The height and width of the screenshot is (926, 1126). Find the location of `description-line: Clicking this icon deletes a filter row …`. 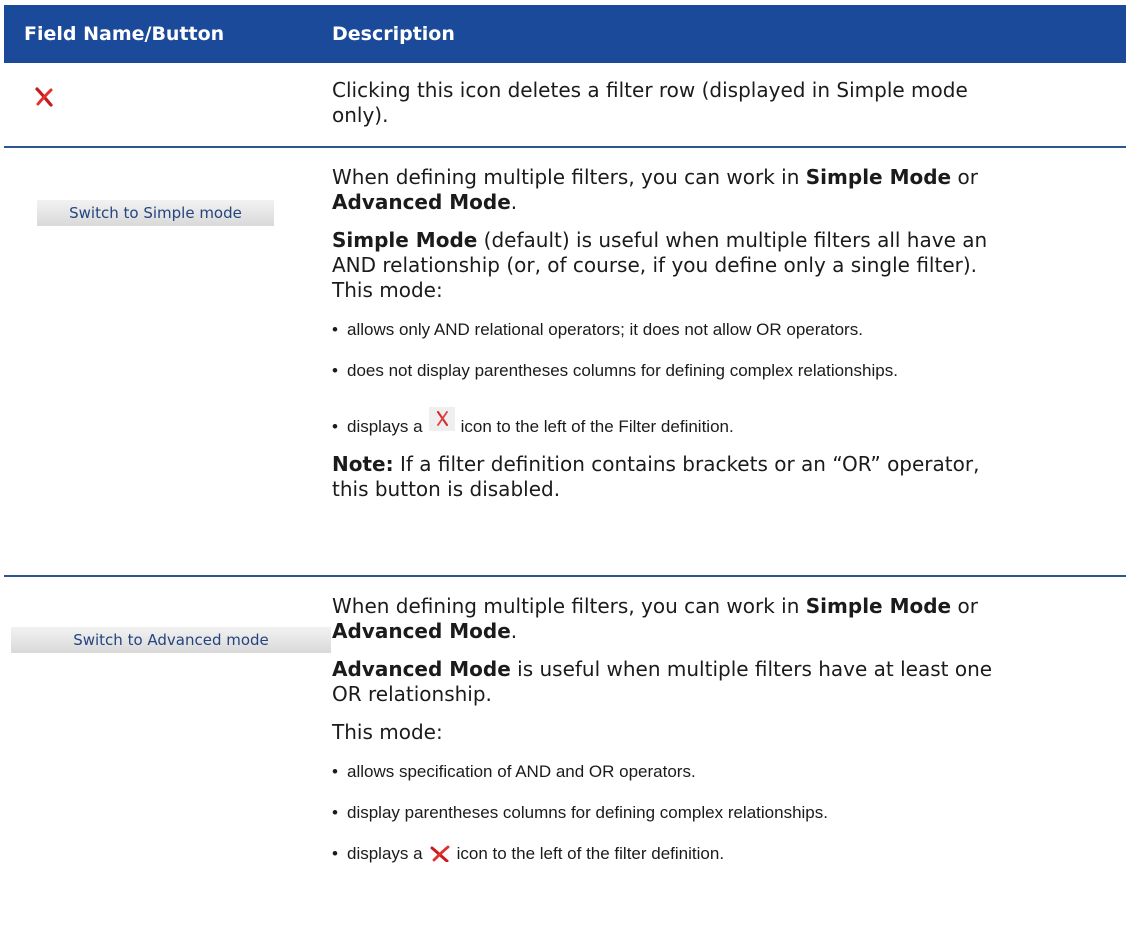

description-line: Clicking this icon deletes a filter row … is located at coordinates (650, 90).